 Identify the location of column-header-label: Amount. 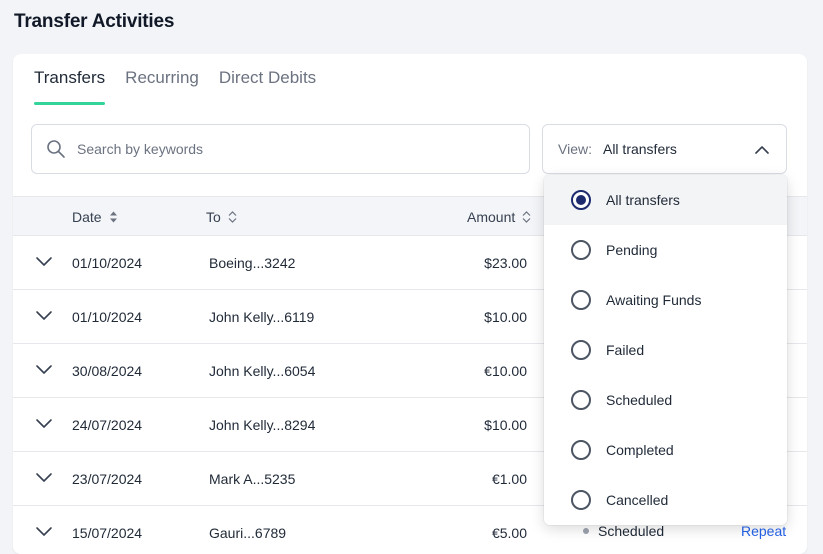
(491, 217).